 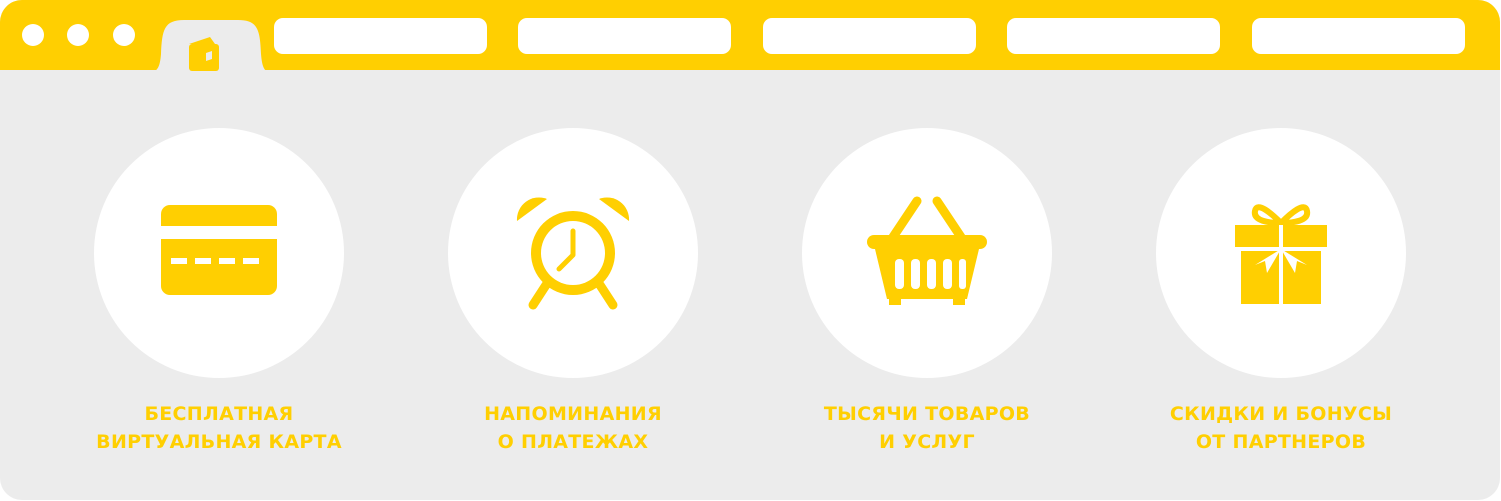 I want to click on feature-caption-line: ОТ ПАРТНЕРОВ, so click(x=1281, y=442).